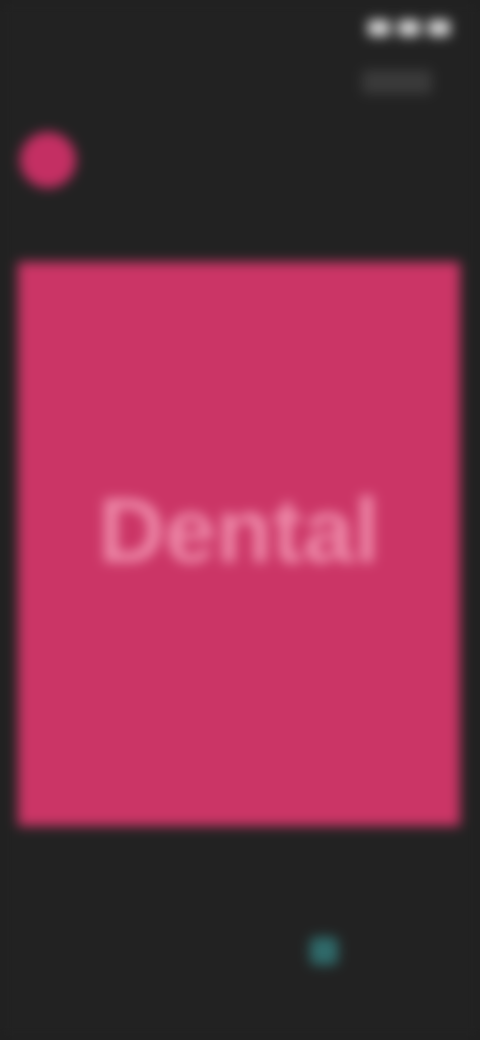  I want to click on wifi-icon, so click(409, 28).